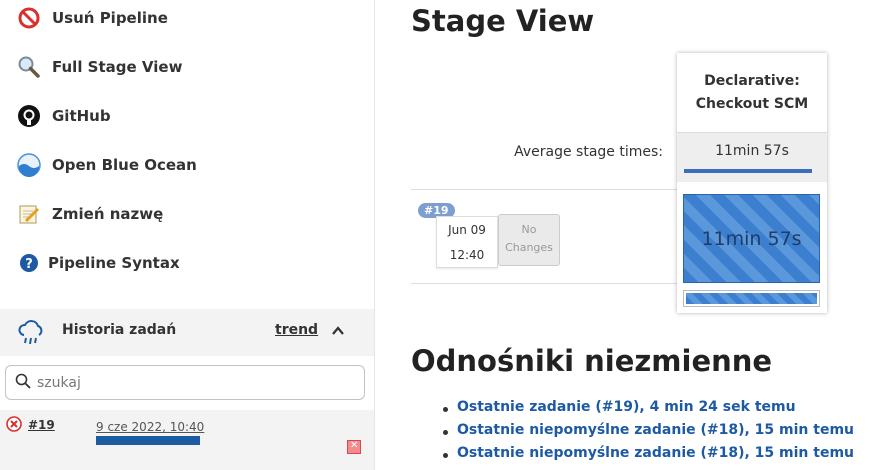  Describe the element at coordinates (31, 335) in the screenshot. I see `rain-cloud-icon` at that location.